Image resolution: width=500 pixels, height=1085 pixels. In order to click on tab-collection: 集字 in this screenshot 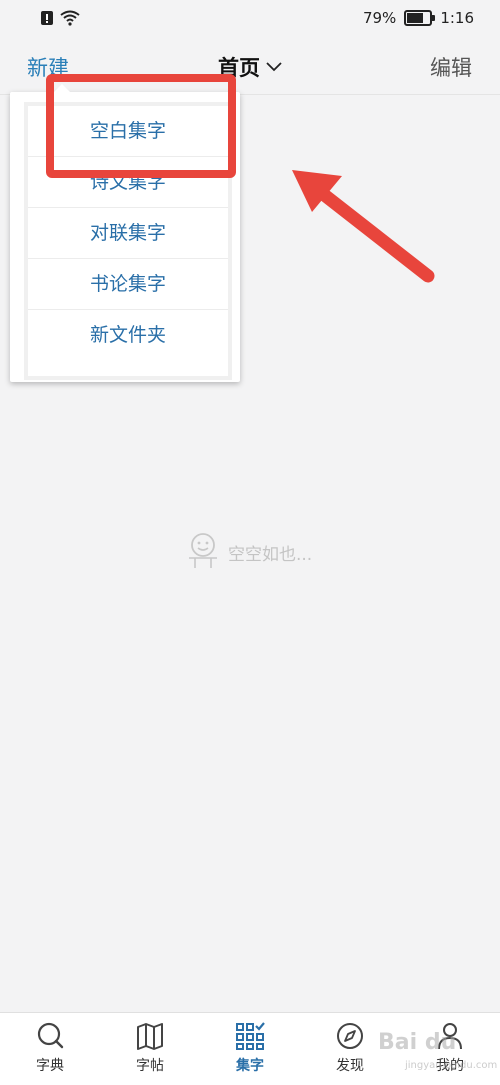, I will do `click(250, 1049)`.